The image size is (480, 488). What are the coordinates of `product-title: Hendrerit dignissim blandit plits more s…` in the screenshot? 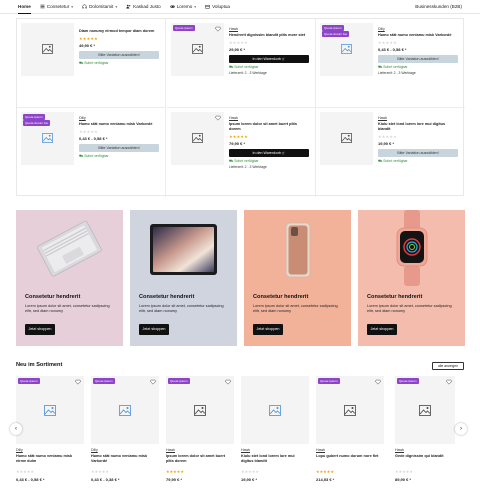 It's located at (269, 35).